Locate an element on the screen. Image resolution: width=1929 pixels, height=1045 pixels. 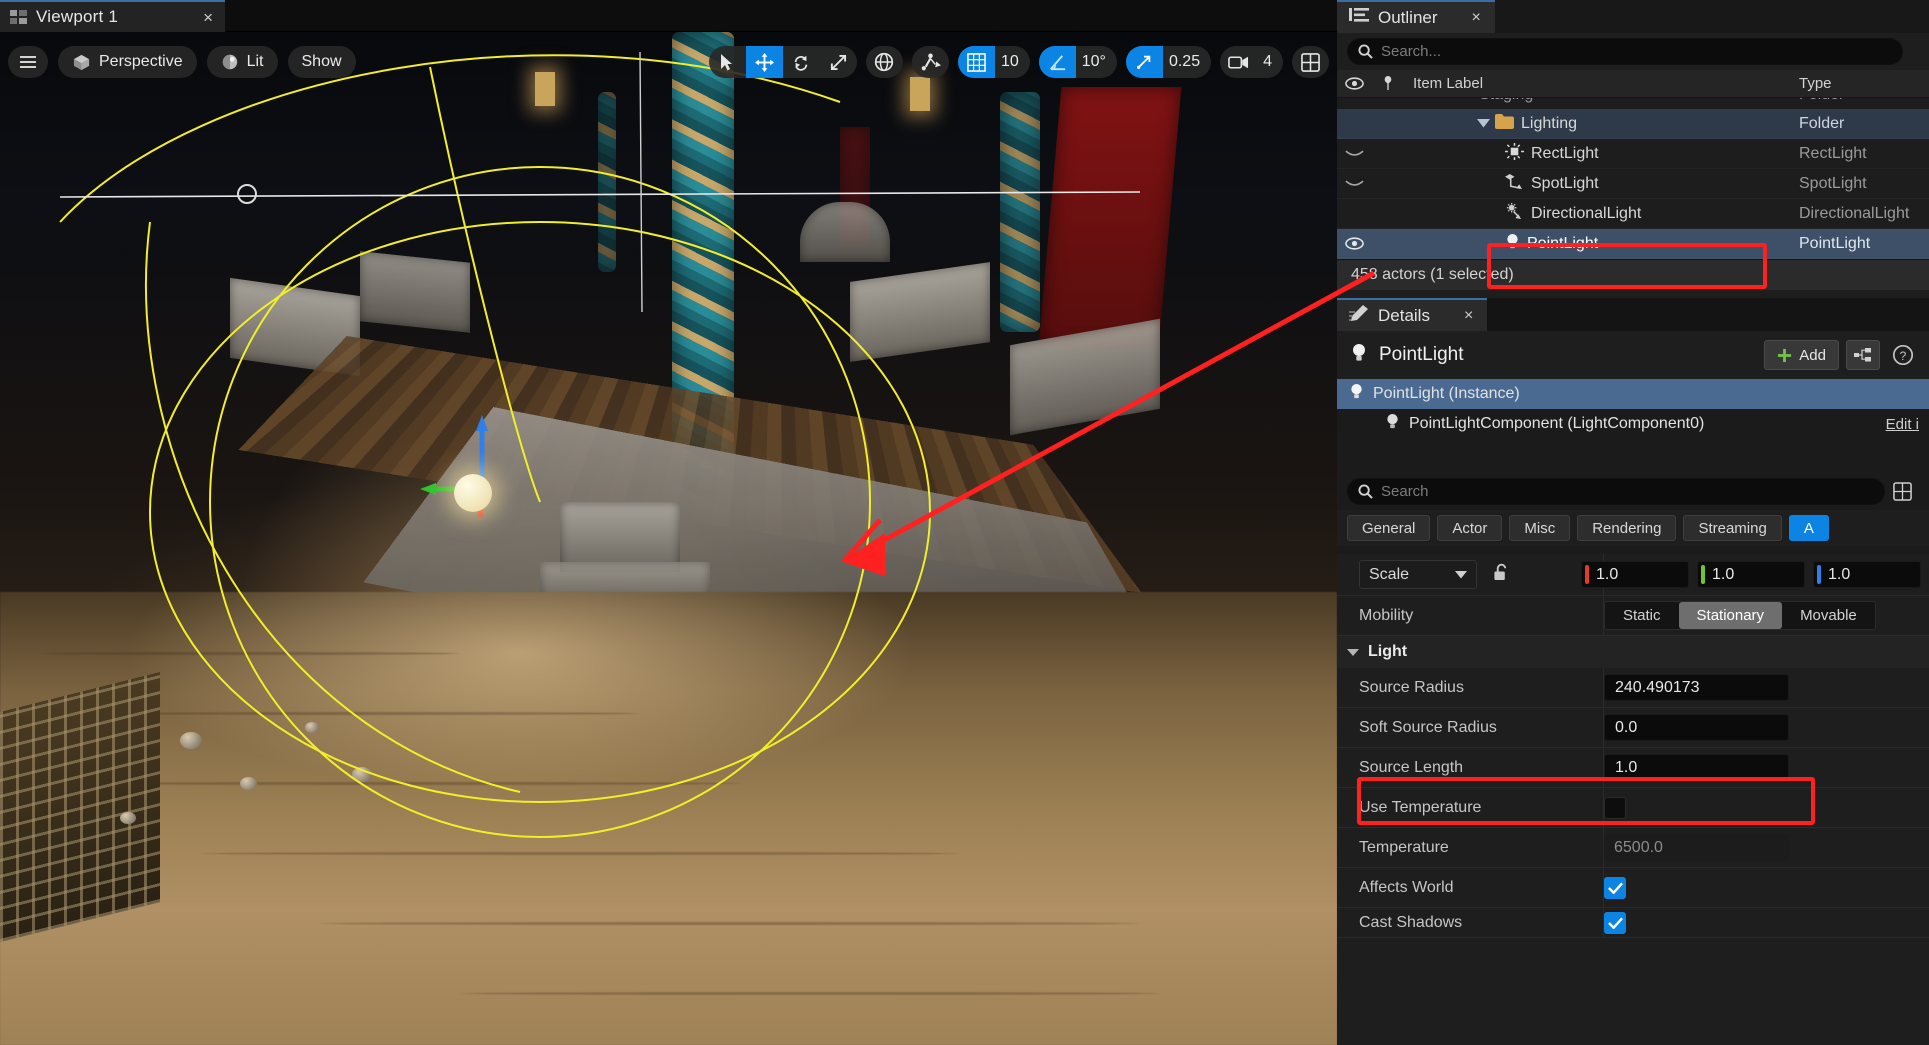
use-temperature-checkbox is located at coordinates (1615, 807).